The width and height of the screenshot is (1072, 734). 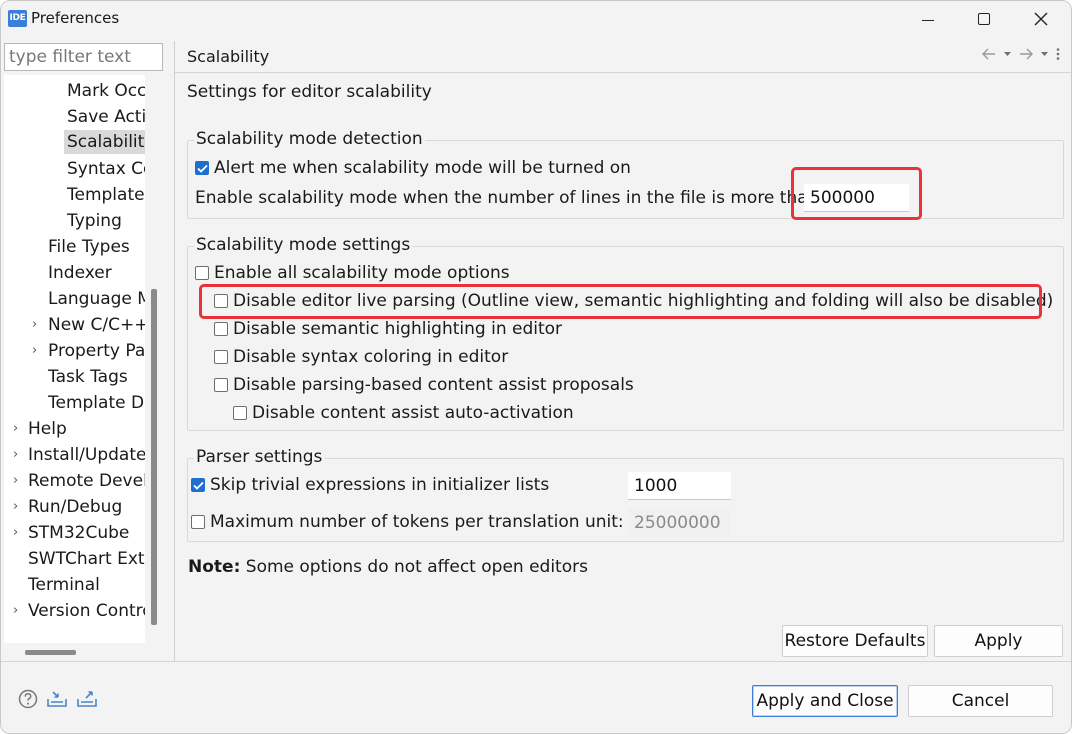 I want to click on tree-item-remote-development: Remote Devel, so click(x=85, y=481).